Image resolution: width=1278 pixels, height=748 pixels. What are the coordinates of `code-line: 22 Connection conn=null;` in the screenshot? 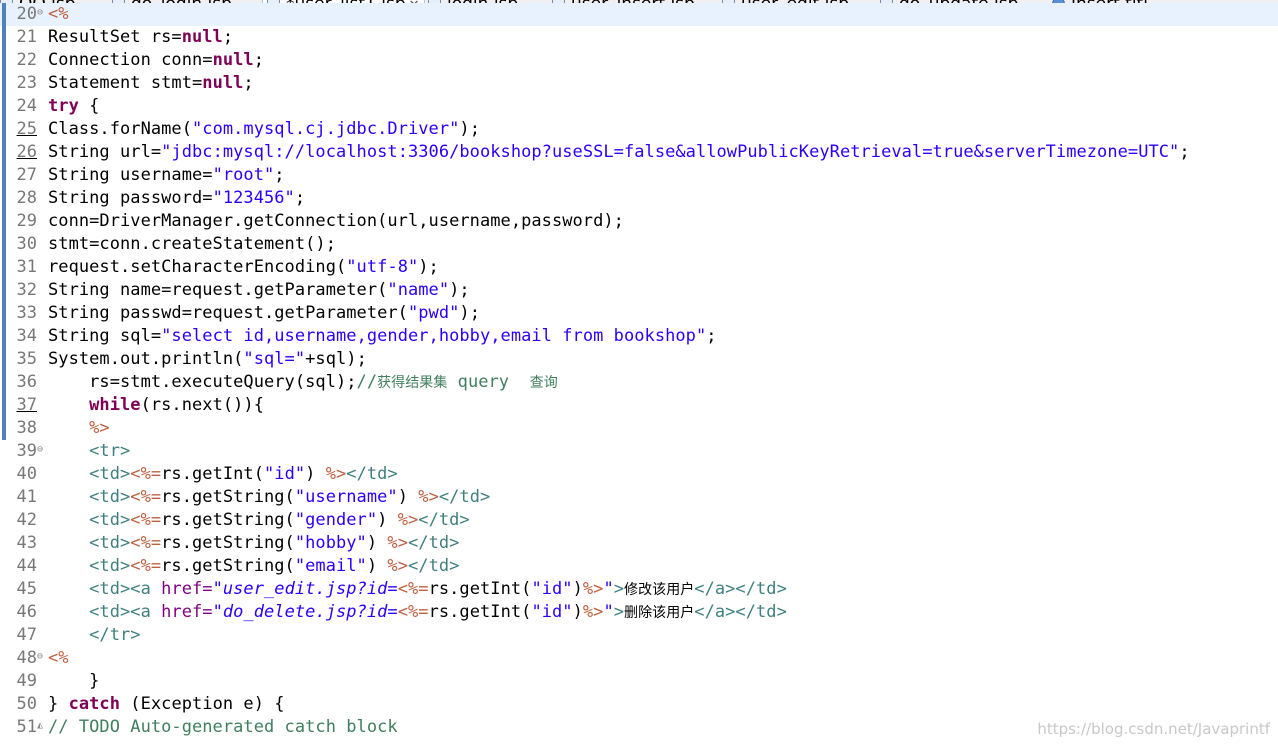 It's located at (639, 60).